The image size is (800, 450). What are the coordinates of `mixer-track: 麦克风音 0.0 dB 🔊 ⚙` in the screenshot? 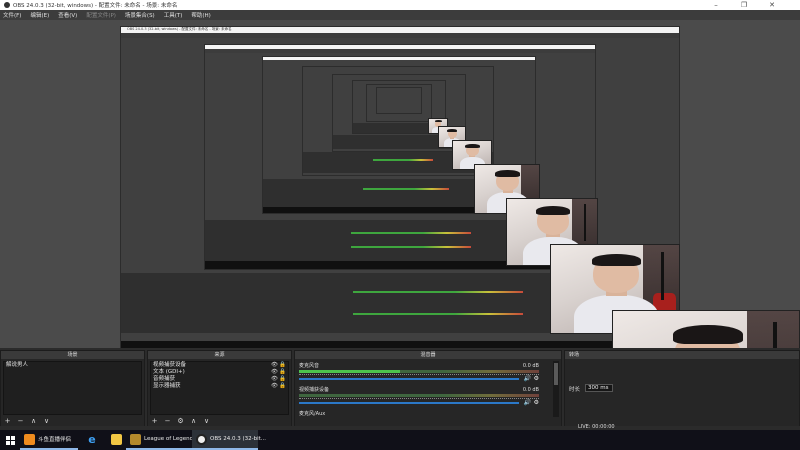 It's located at (419, 373).